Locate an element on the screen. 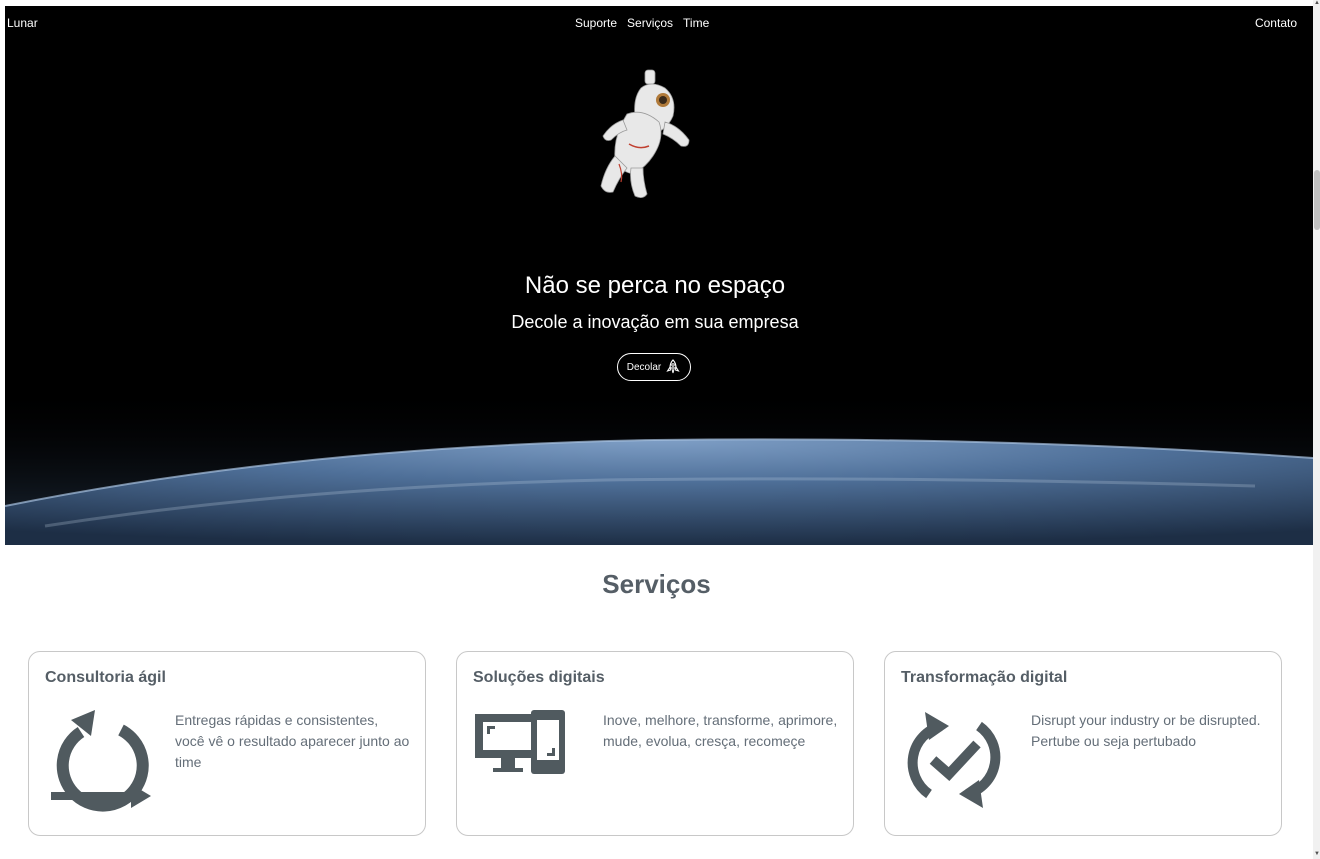  rocket-icon is located at coordinates (673, 366).